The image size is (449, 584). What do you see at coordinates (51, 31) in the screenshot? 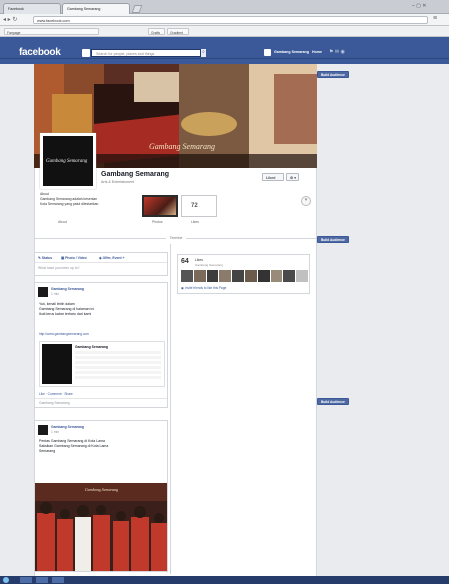
I see `bookmark-item: Fanpage` at bounding box center [51, 31].